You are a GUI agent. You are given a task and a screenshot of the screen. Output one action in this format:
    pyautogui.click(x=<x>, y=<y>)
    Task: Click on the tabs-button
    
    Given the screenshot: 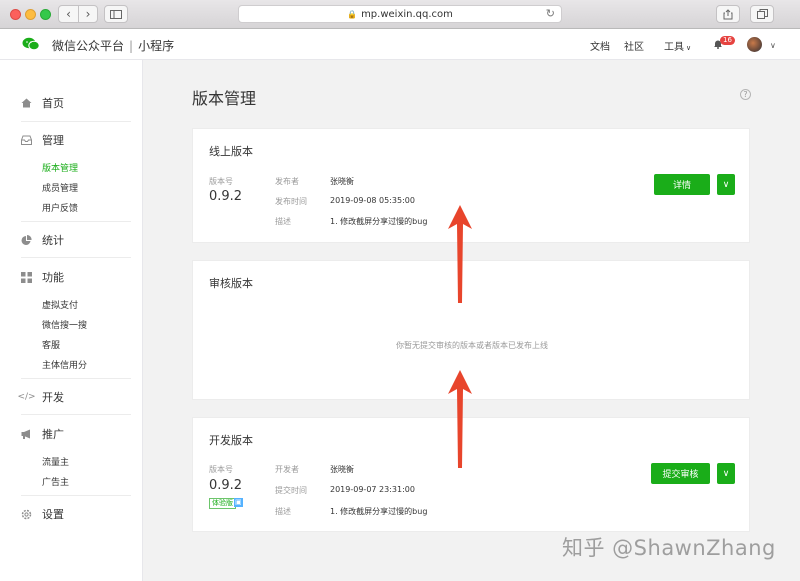 What is the action you would take?
    pyautogui.click(x=762, y=14)
    